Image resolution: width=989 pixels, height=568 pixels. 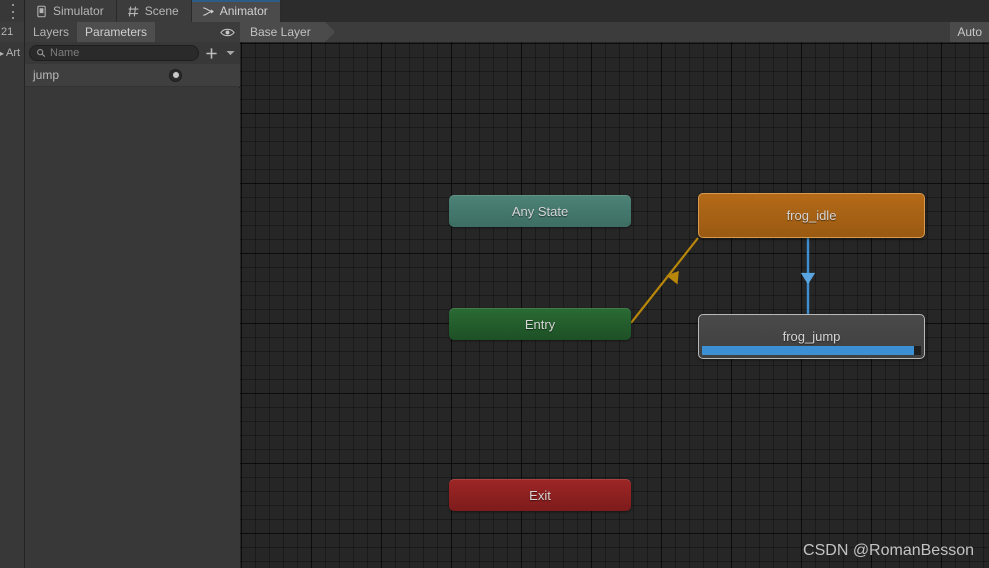 I want to click on state-node-exit: Exit, so click(x=540, y=495).